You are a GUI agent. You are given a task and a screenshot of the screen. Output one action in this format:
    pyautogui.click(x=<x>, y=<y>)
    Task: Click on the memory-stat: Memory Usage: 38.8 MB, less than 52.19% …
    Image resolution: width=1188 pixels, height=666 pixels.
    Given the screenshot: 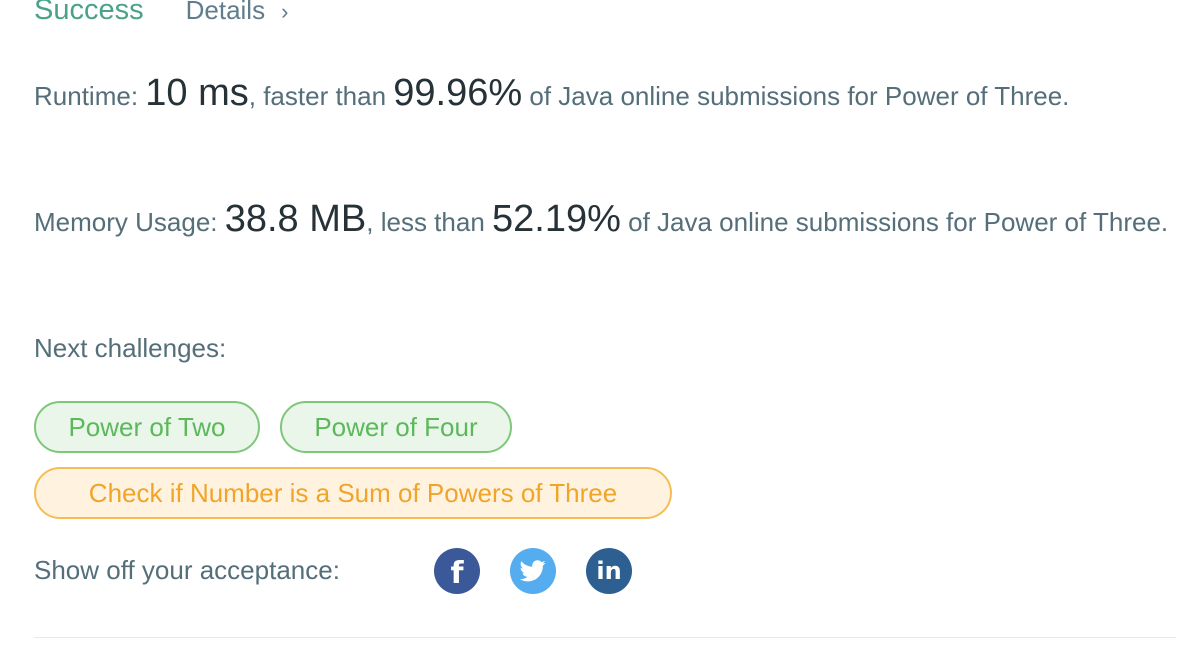 What is the action you would take?
    pyautogui.click(x=604, y=220)
    